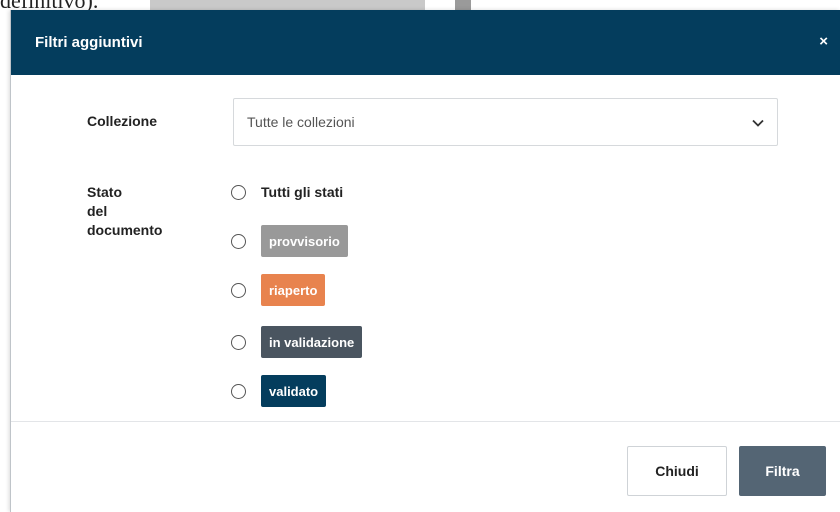  I want to click on collection-label: Collezione, so click(122, 121).